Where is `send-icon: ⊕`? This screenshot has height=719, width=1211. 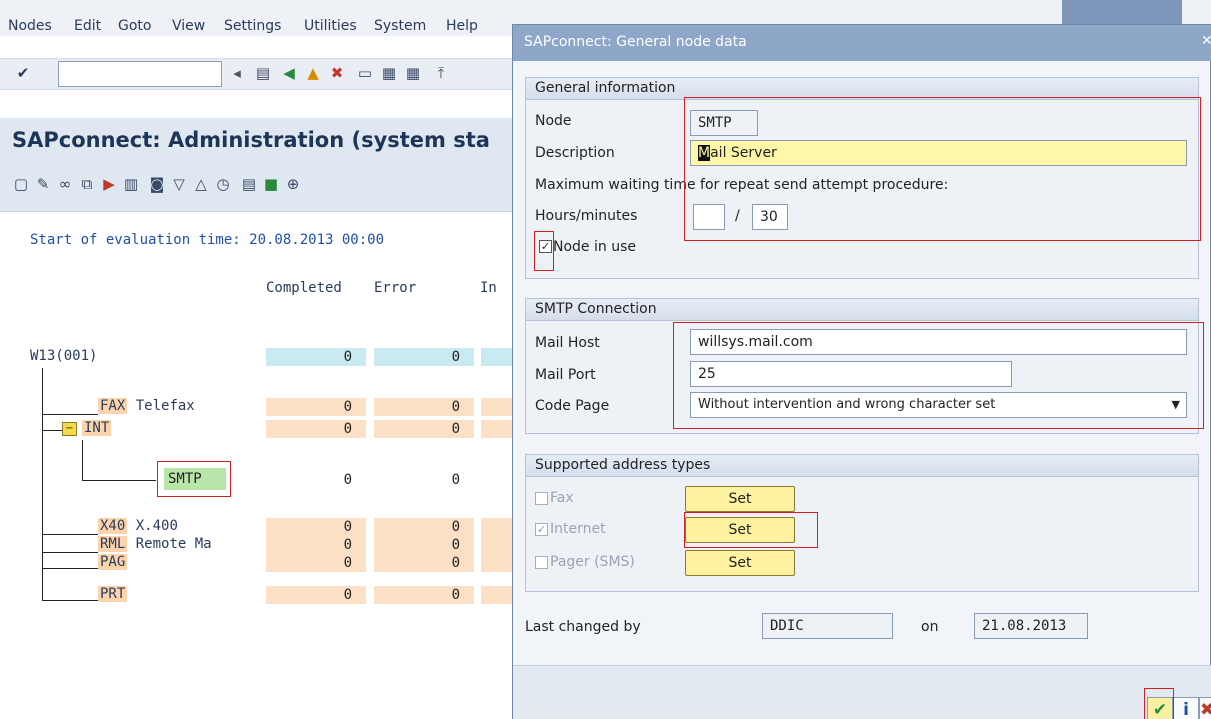 send-icon: ⊕ is located at coordinates (293, 184).